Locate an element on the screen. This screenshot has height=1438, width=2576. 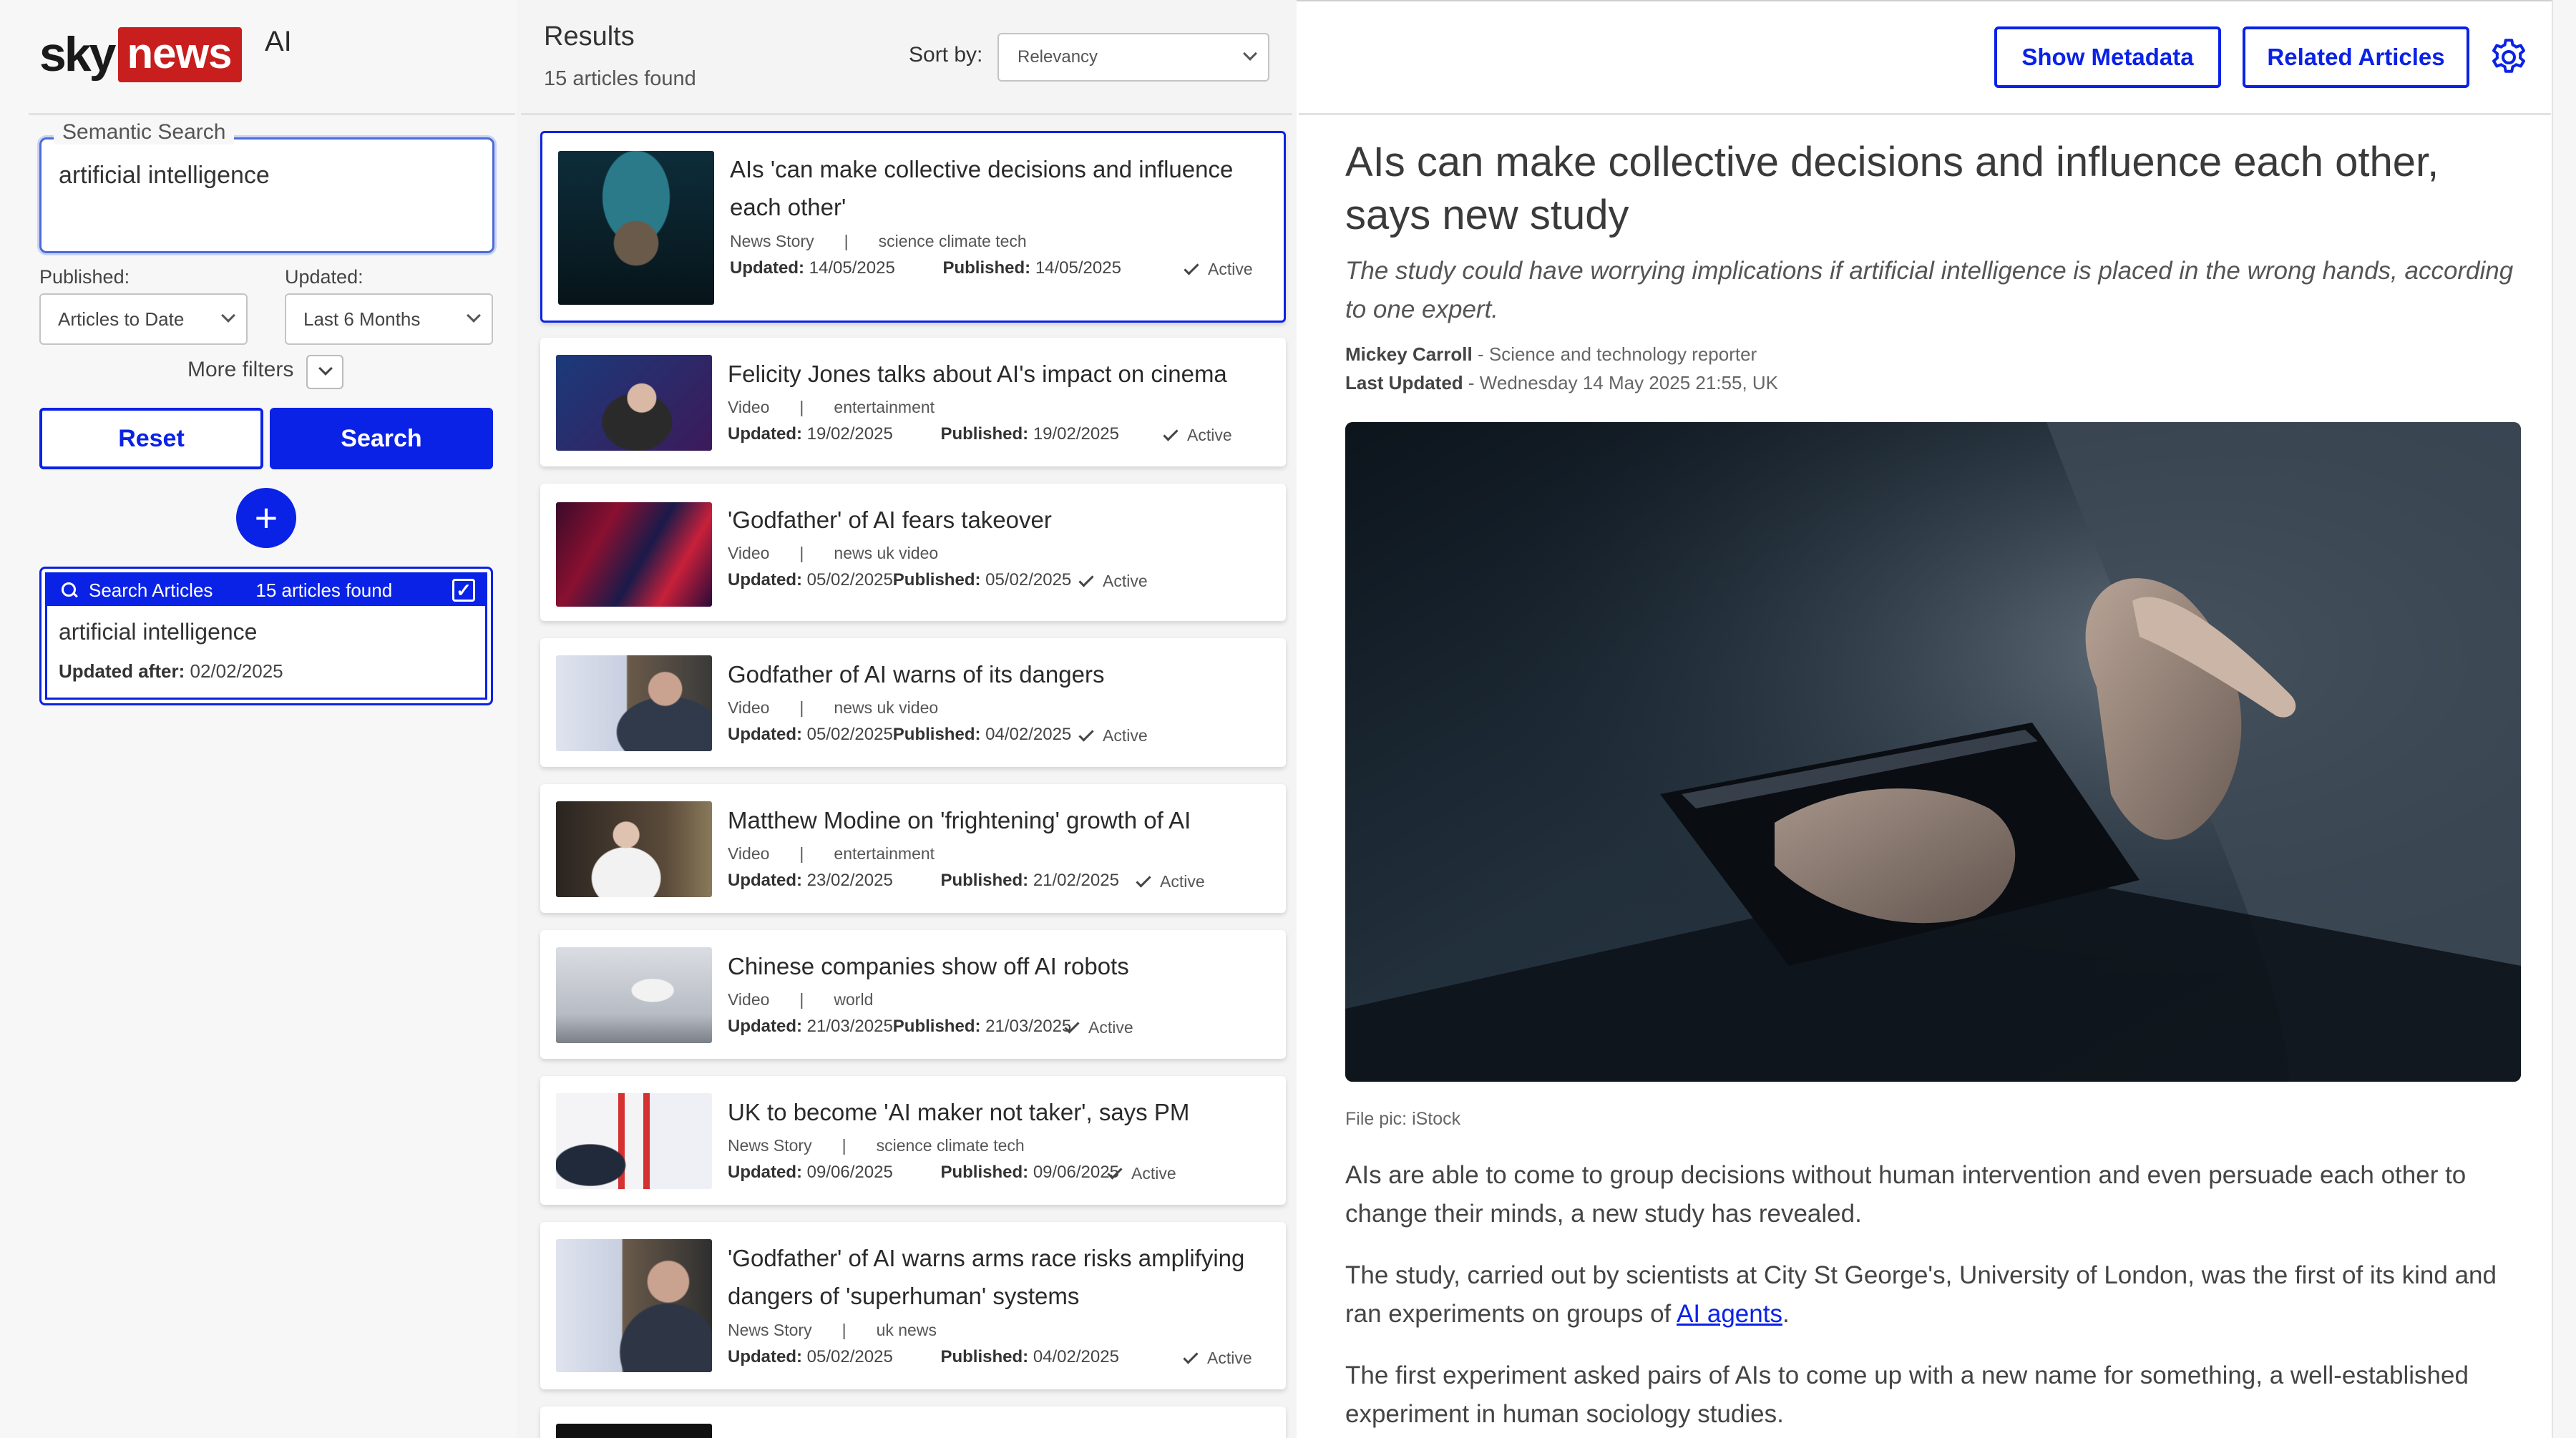
reset-button: Reset is located at coordinates (151, 438).